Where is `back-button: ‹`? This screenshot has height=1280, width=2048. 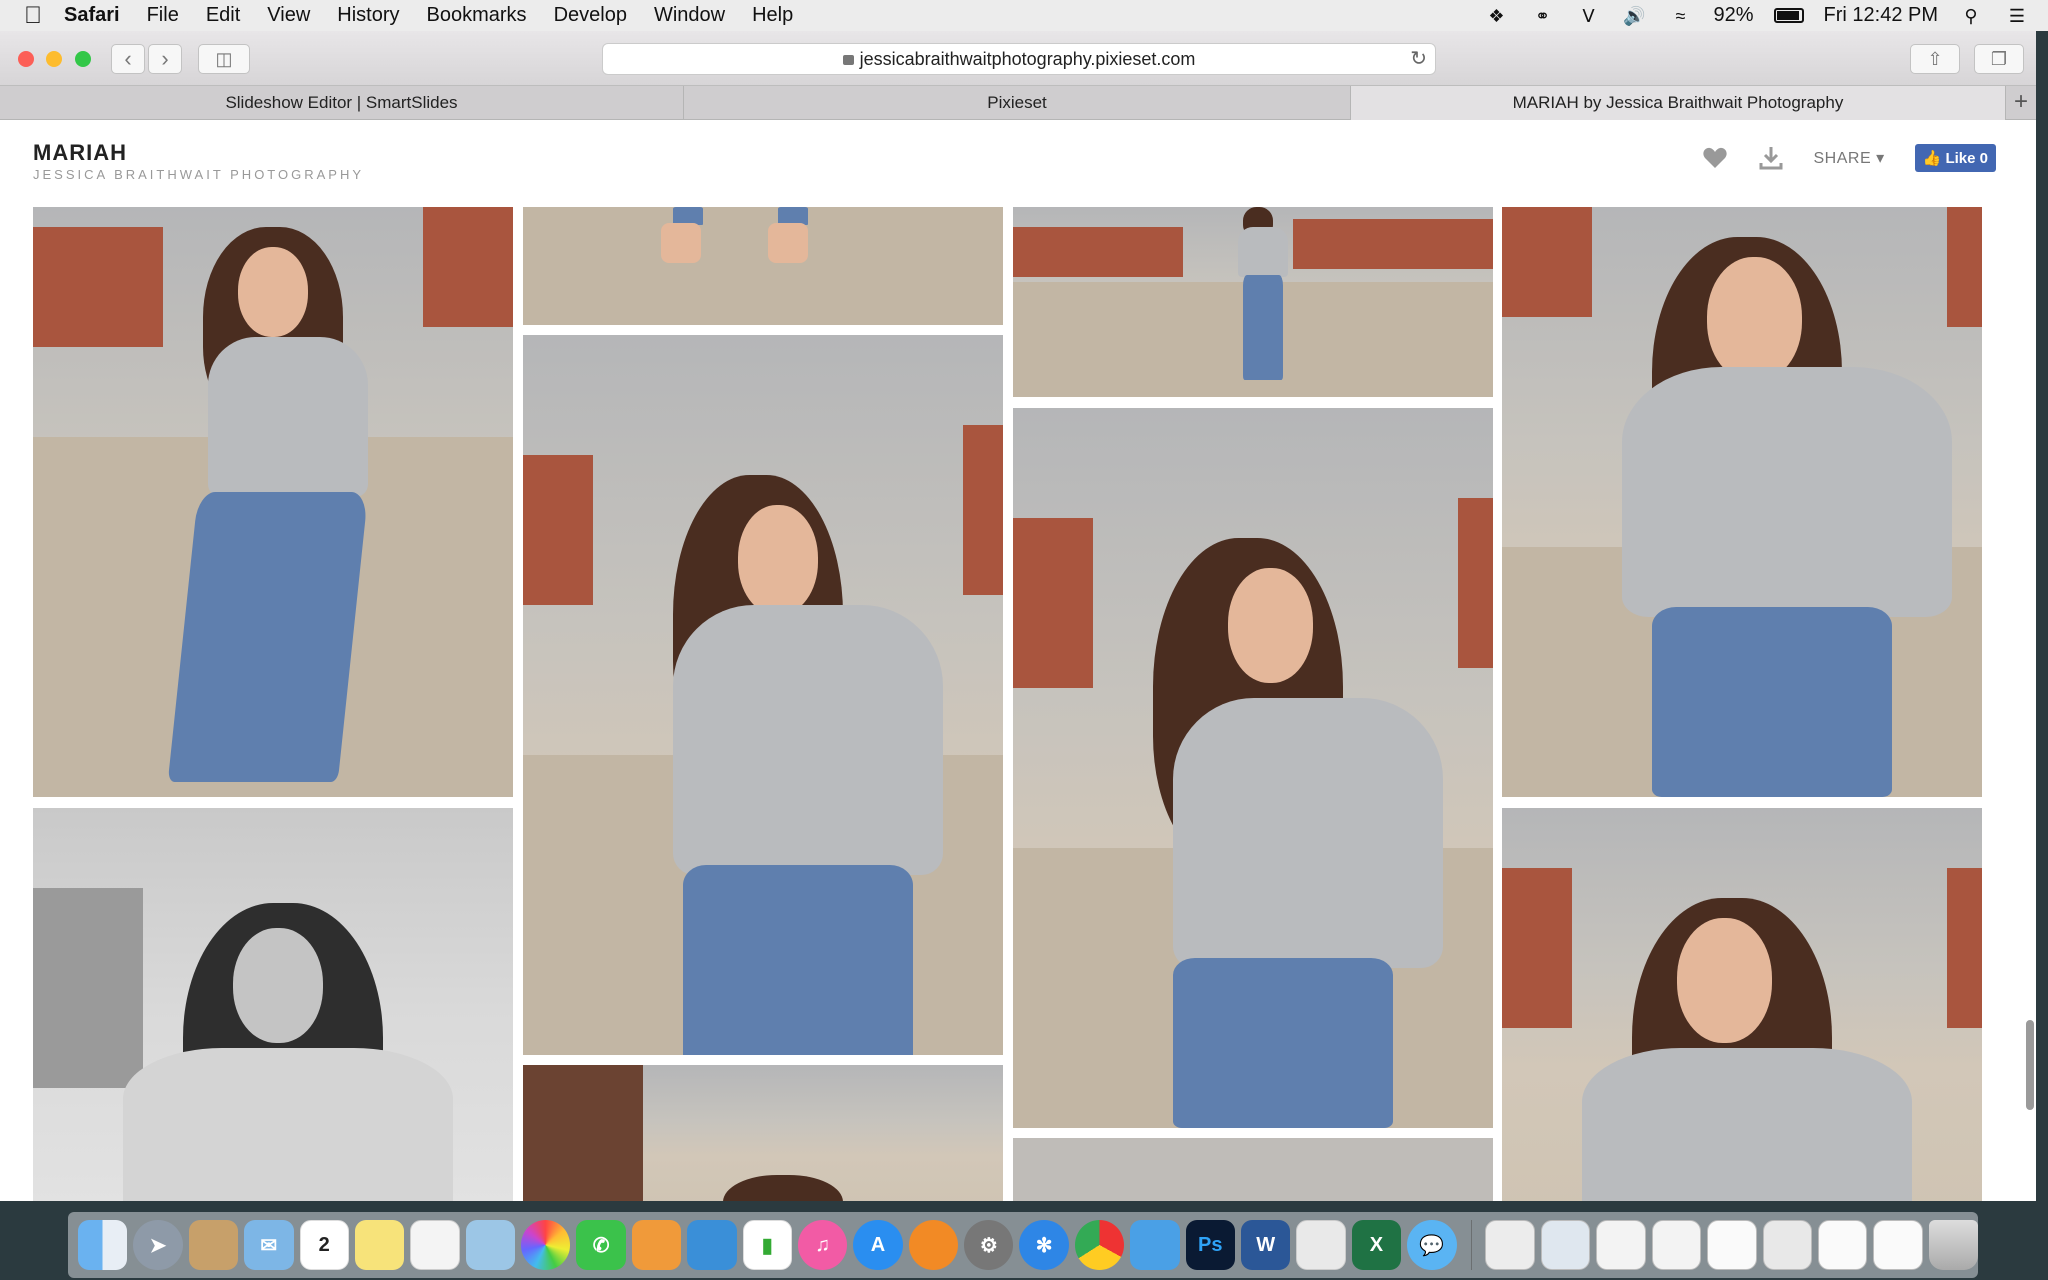
back-button: ‹ is located at coordinates (128, 59).